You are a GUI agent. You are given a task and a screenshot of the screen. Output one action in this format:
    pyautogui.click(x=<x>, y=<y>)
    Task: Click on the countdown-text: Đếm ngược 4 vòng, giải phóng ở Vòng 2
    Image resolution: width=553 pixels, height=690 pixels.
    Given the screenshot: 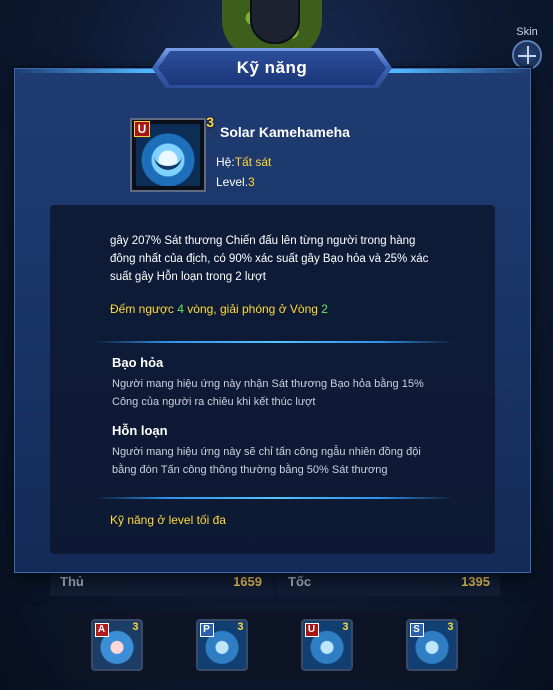 What is the action you would take?
    pyautogui.click(x=219, y=309)
    